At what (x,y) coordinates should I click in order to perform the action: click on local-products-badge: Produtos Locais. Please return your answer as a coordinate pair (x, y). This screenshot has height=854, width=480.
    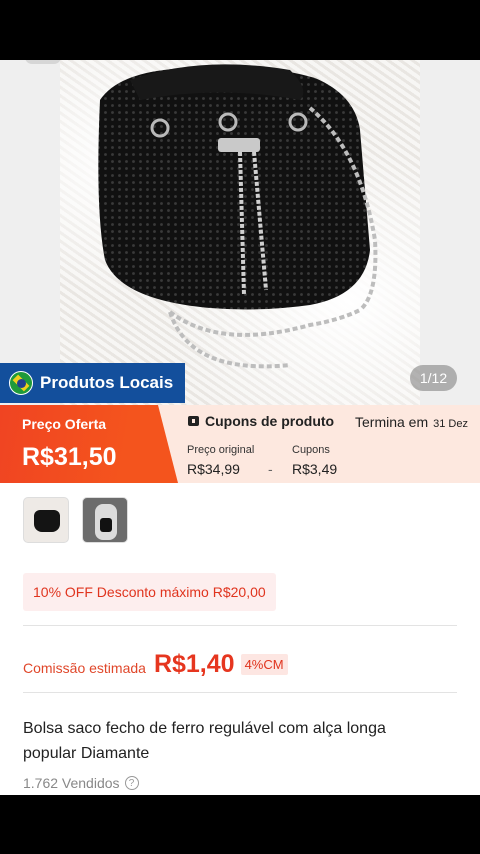
    Looking at the image, I should click on (92, 383).